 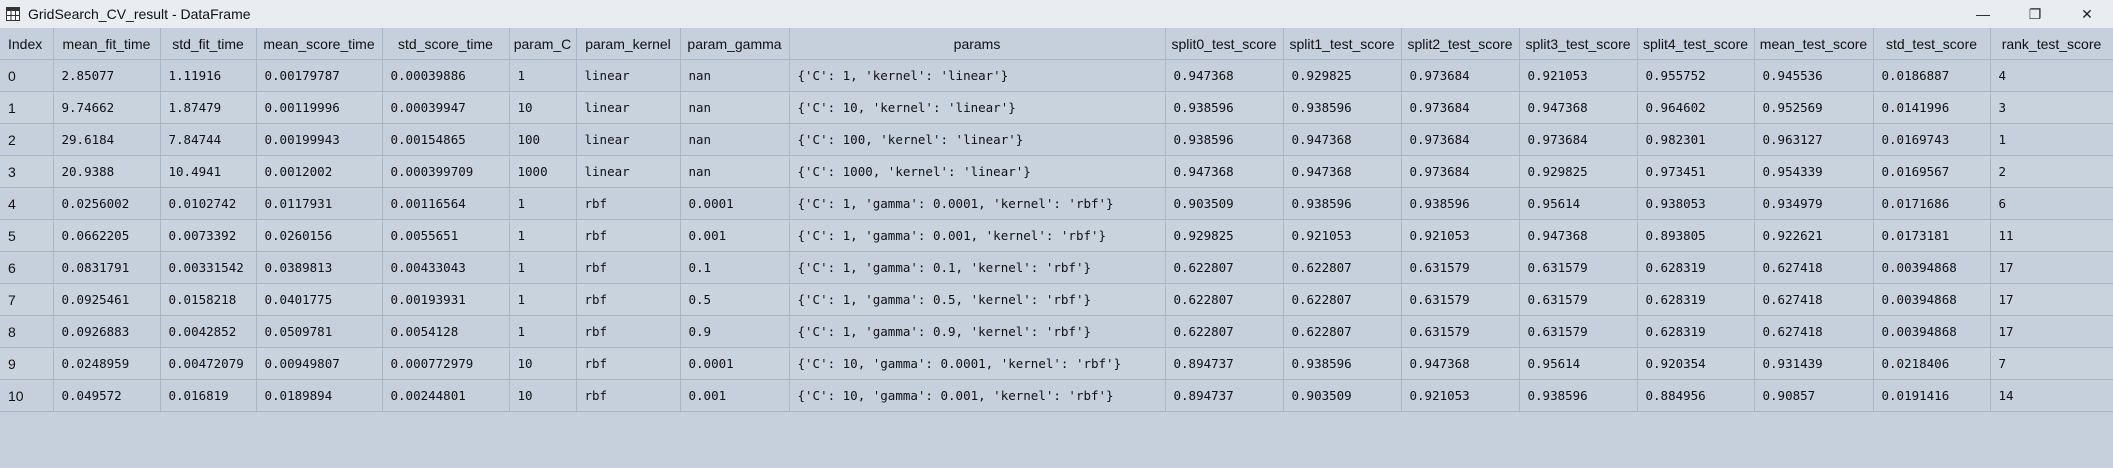 I want to click on column-header-param-gamma: param_gamma, so click(x=735, y=44).